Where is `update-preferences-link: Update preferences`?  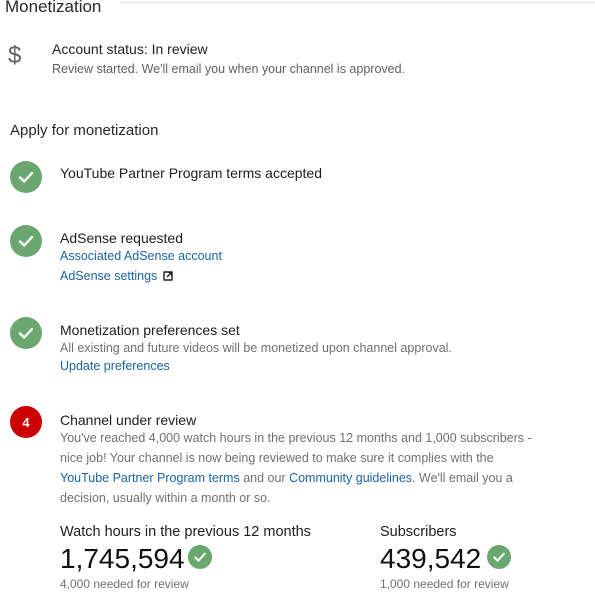
update-preferences-link: Update preferences is located at coordinates (115, 366).